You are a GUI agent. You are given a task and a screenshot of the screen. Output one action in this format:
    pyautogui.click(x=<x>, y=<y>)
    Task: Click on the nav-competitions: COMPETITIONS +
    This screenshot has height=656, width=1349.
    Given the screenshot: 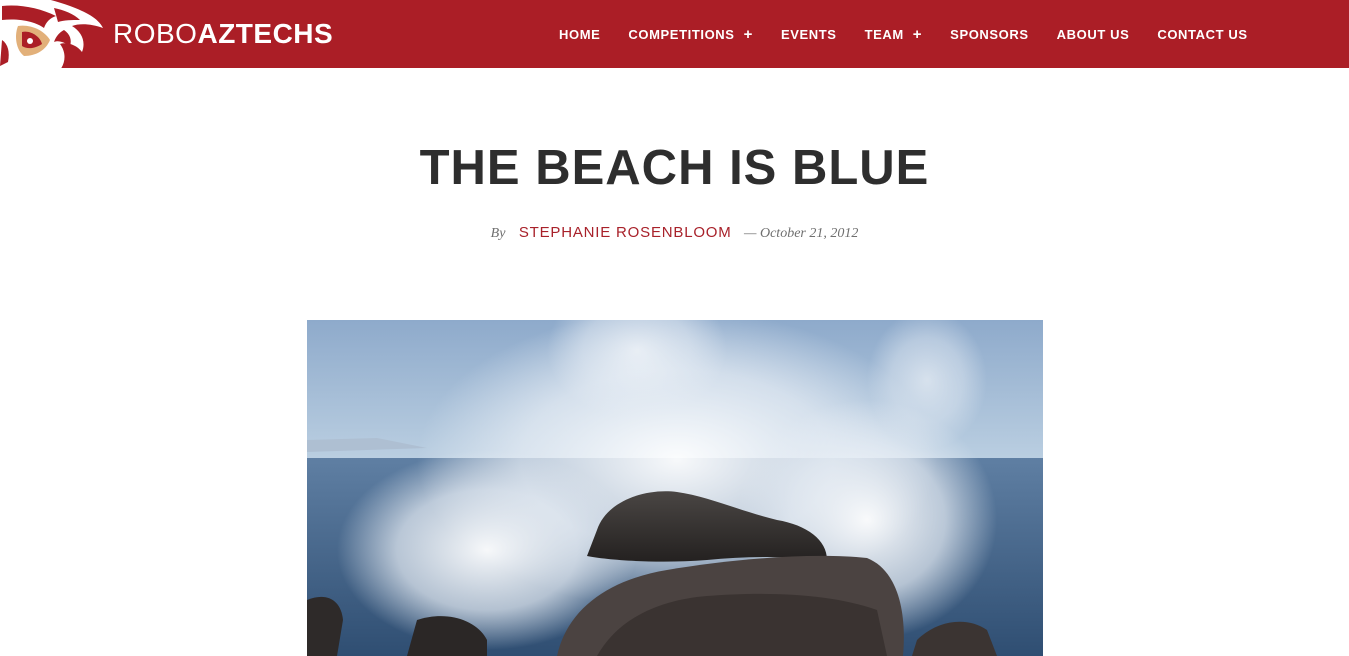 What is the action you would take?
    pyautogui.click(x=690, y=34)
    